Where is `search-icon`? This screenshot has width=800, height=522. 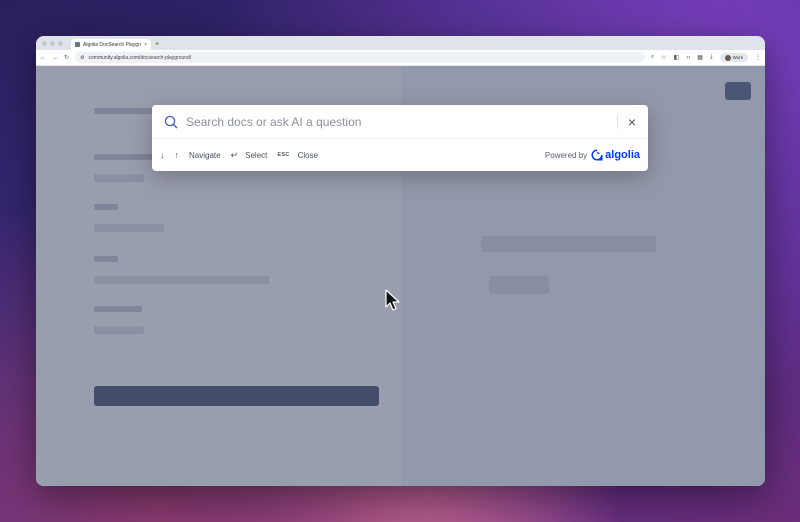 search-icon is located at coordinates (171, 121).